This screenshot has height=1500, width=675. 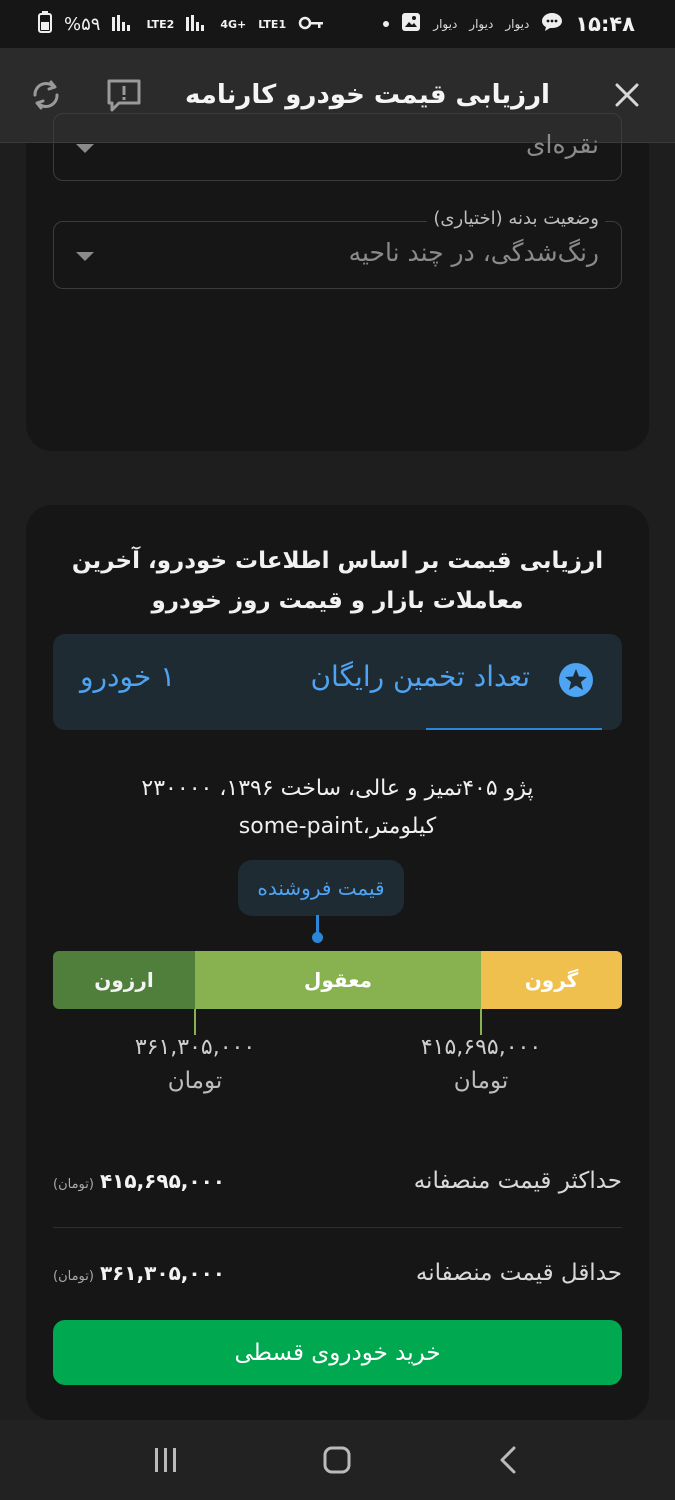 What do you see at coordinates (562, 144) in the screenshot?
I see `color-field-value: نقره‌ای` at bounding box center [562, 144].